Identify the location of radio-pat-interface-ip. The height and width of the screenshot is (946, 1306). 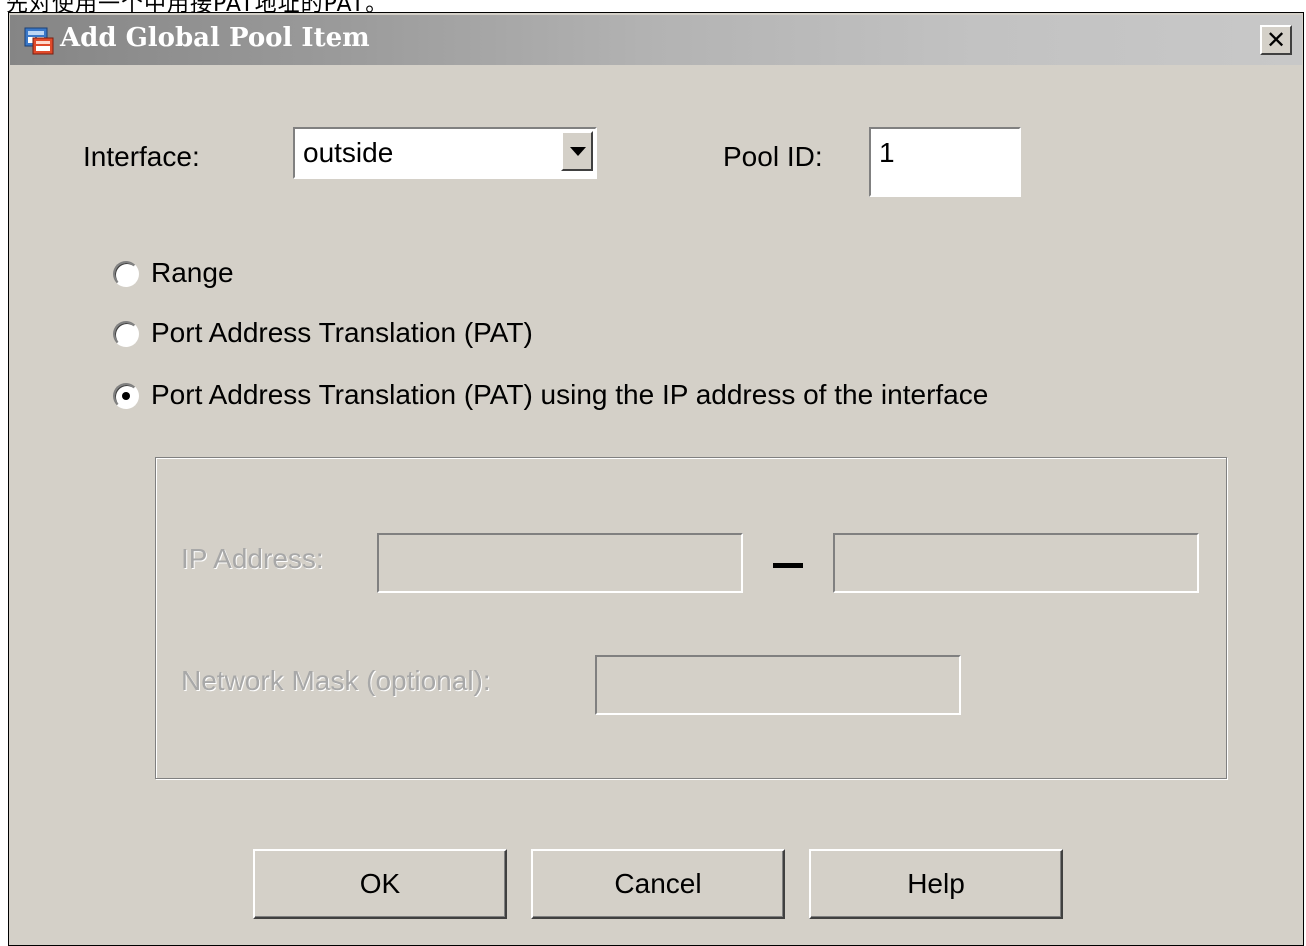
(126, 396).